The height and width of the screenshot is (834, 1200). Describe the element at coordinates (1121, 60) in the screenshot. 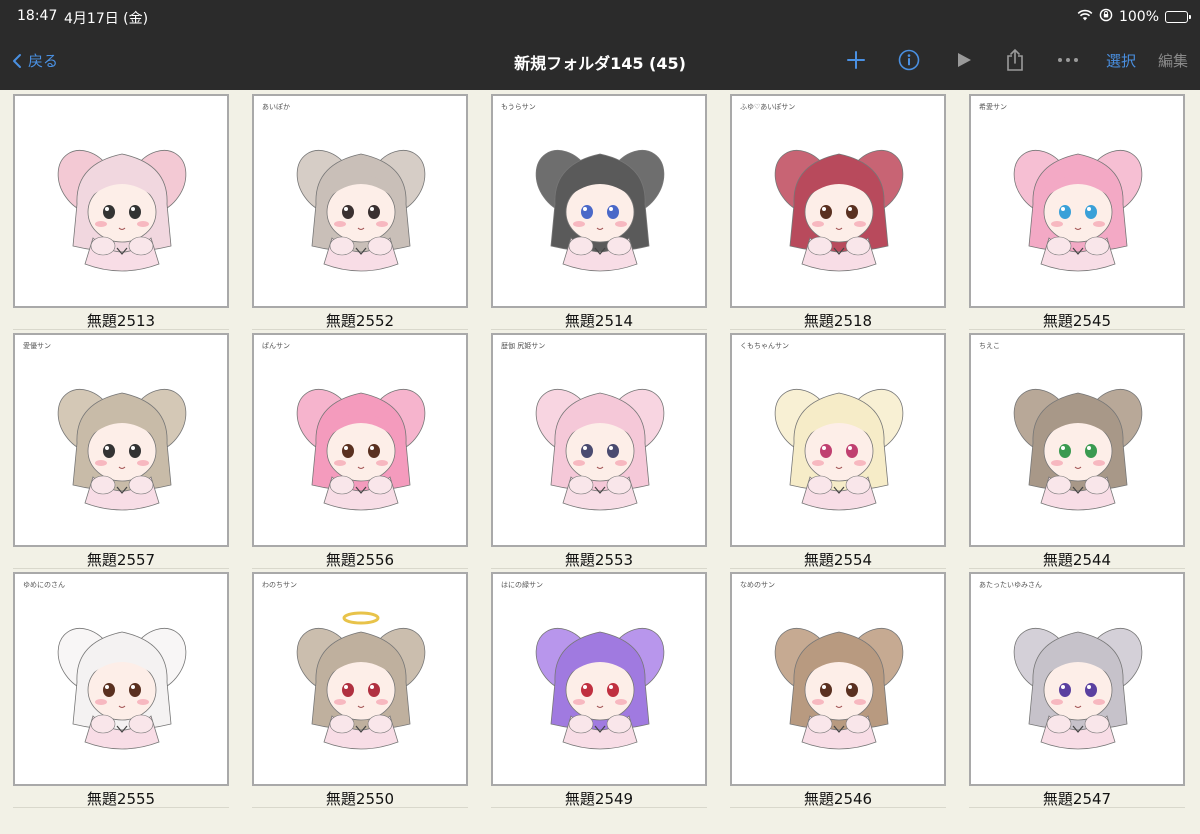

I see `select-button: 選択` at that location.